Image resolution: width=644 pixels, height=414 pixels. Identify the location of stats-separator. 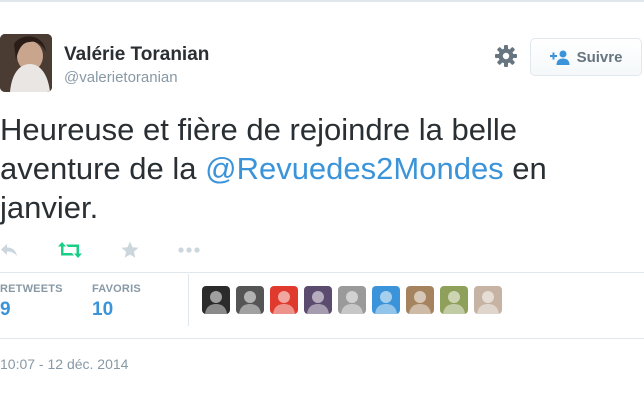
(188, 300).